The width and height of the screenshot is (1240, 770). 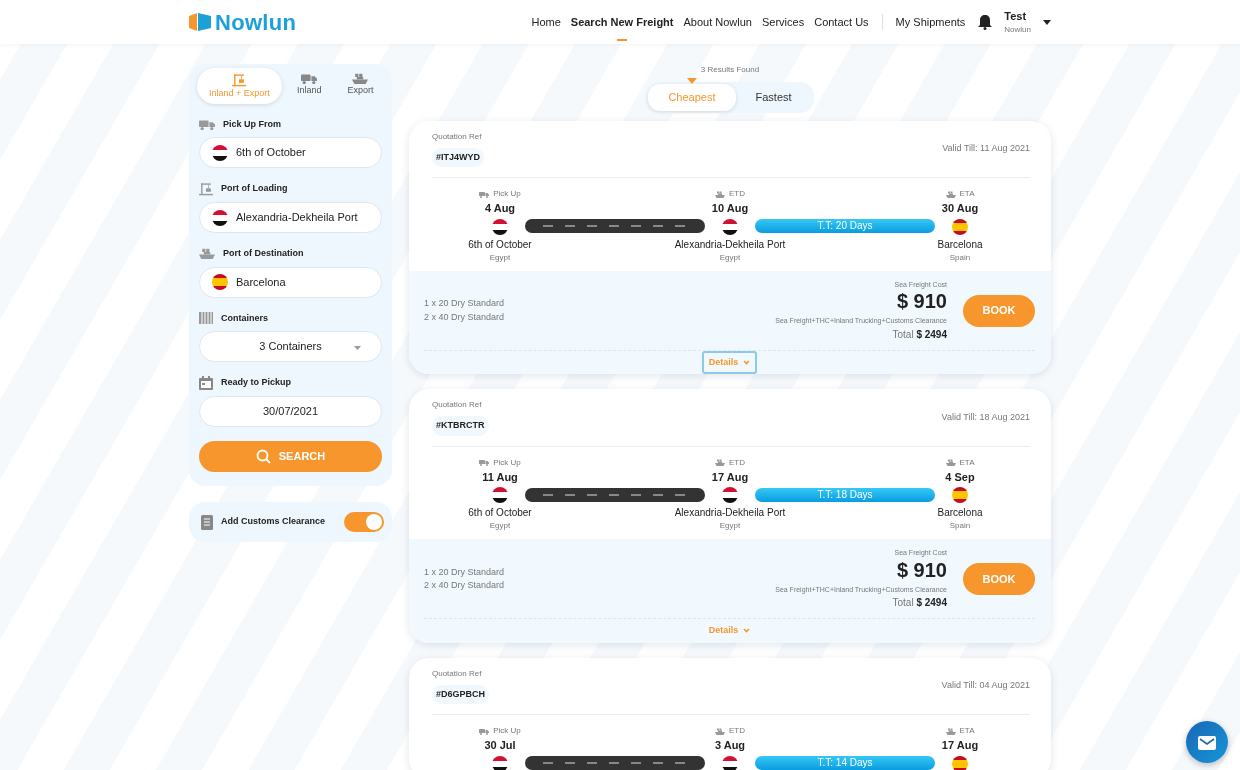 What do you see at coordinates (500, 208) in the screenshot?
I see `stop-date: 4 Aug` at bounding box center [500, 208].